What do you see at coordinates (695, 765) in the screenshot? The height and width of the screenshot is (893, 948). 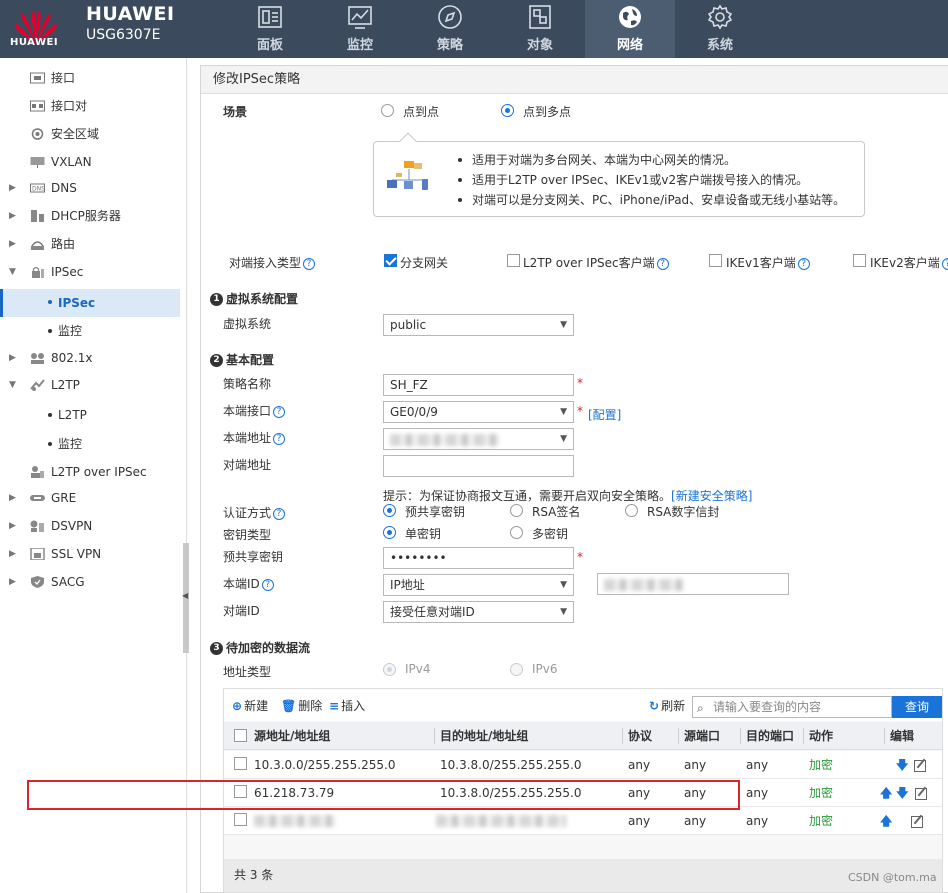 I see `cell-source-port: any` at bounding box center [695, 765].